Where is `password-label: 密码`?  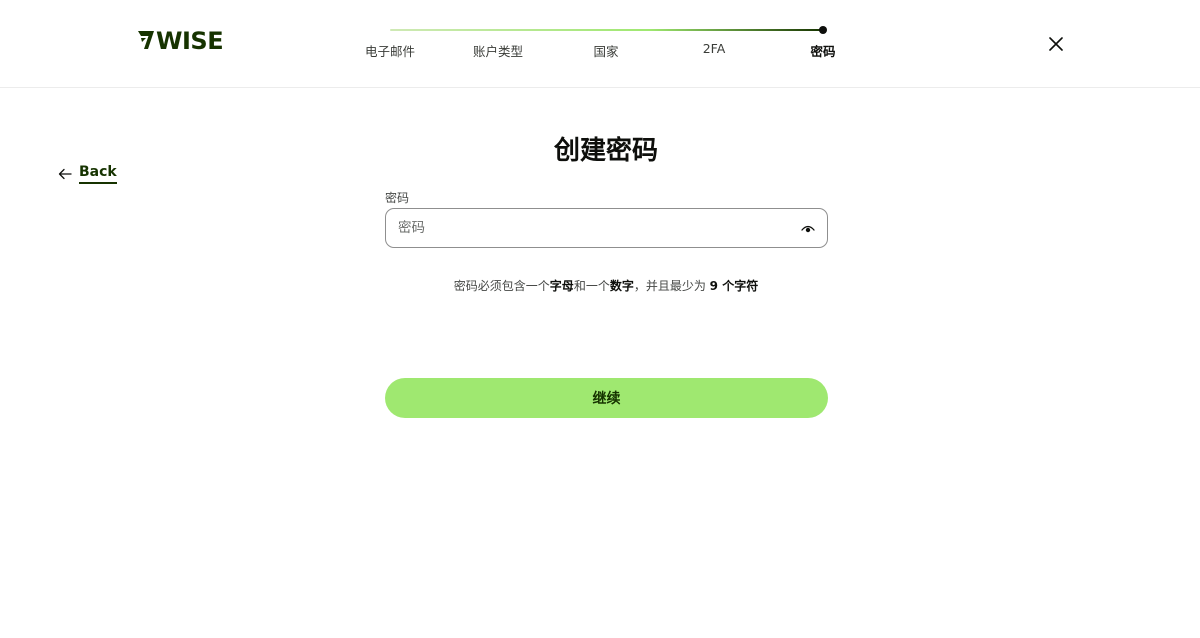 password-label: 密码 is located at coordinates (397, 198).